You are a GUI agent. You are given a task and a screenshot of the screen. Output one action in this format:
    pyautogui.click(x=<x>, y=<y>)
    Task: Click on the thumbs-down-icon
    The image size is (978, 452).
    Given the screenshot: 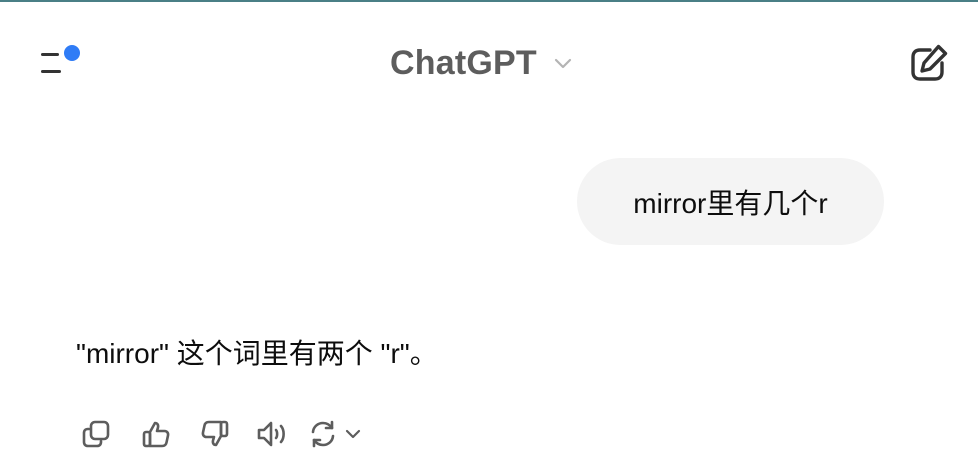 What is the action you would take?
    pyautogui.click(x=215, y=433)
    